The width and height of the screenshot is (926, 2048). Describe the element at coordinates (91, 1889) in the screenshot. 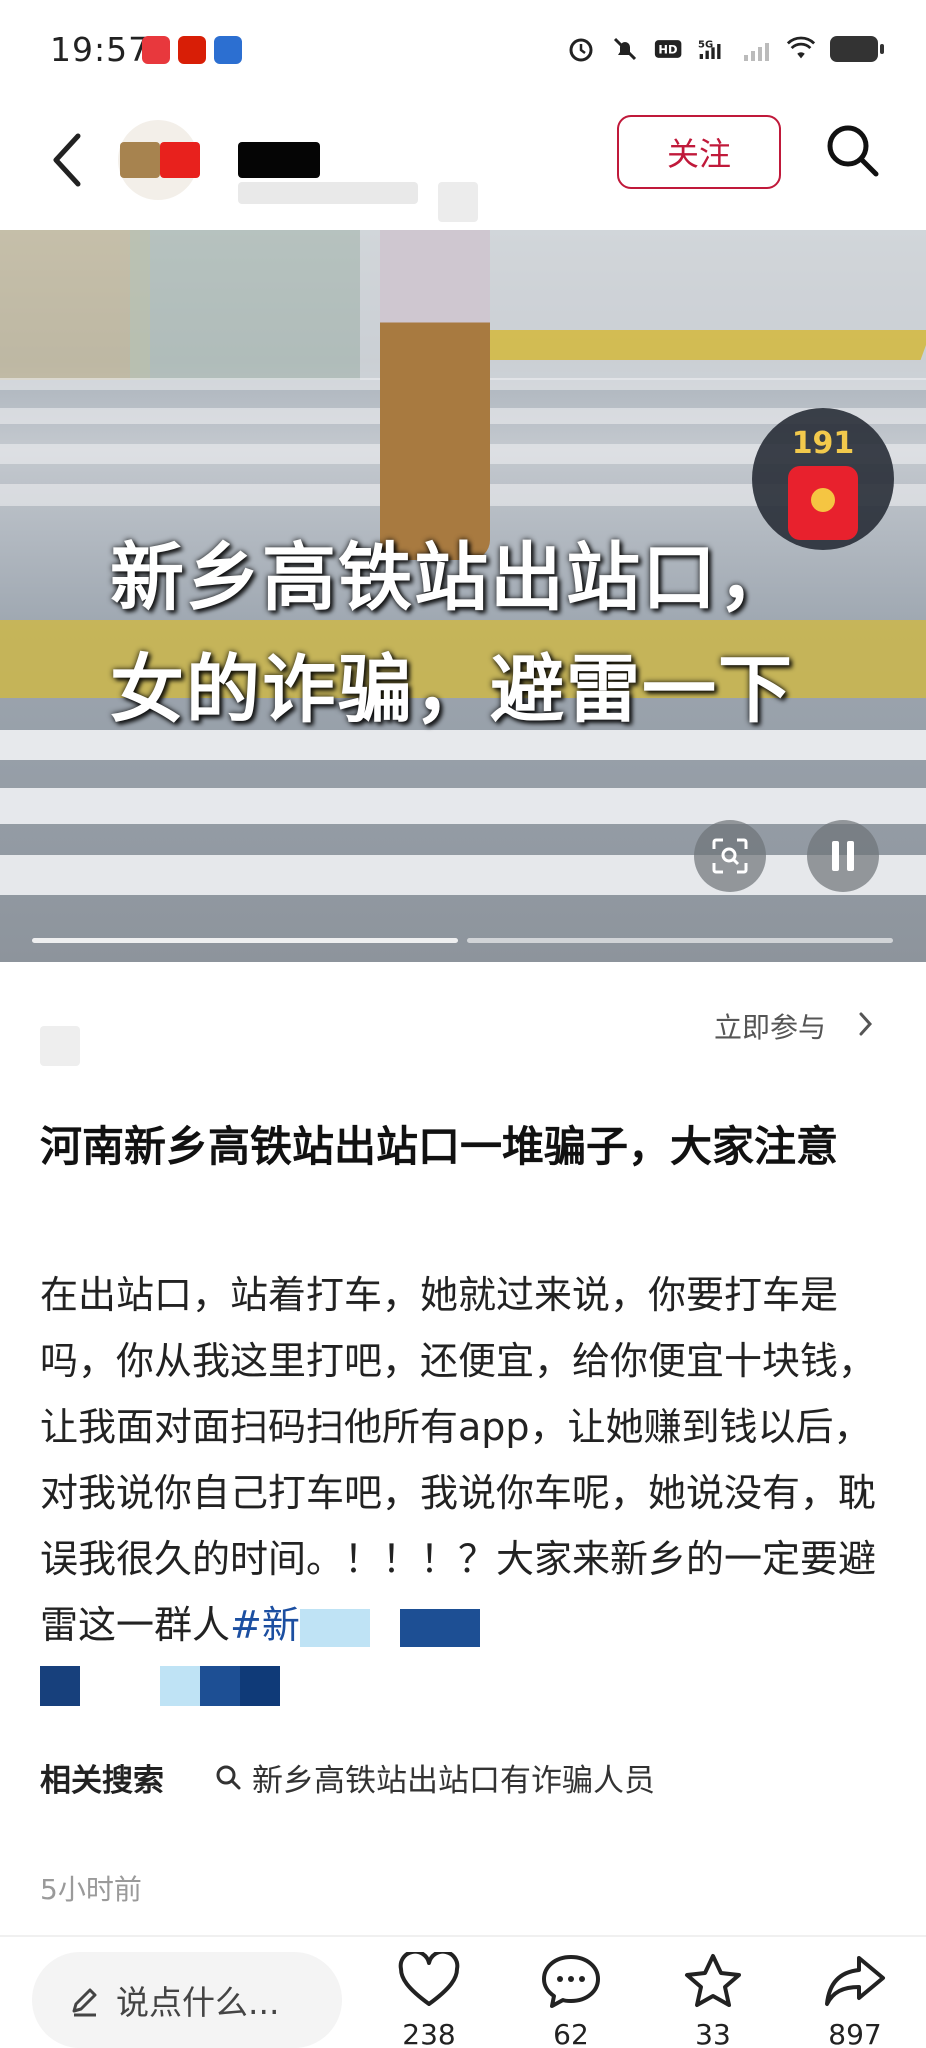

I see `post-timestamp: 5小时前` at that location.